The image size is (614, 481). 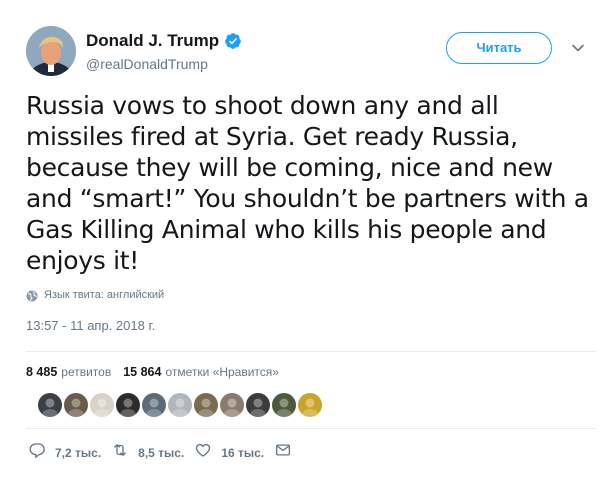 I want to click on tweet-stats: 8 485 ретвитов 15 864 отметки «Нравится», so click(x=158, y=372).